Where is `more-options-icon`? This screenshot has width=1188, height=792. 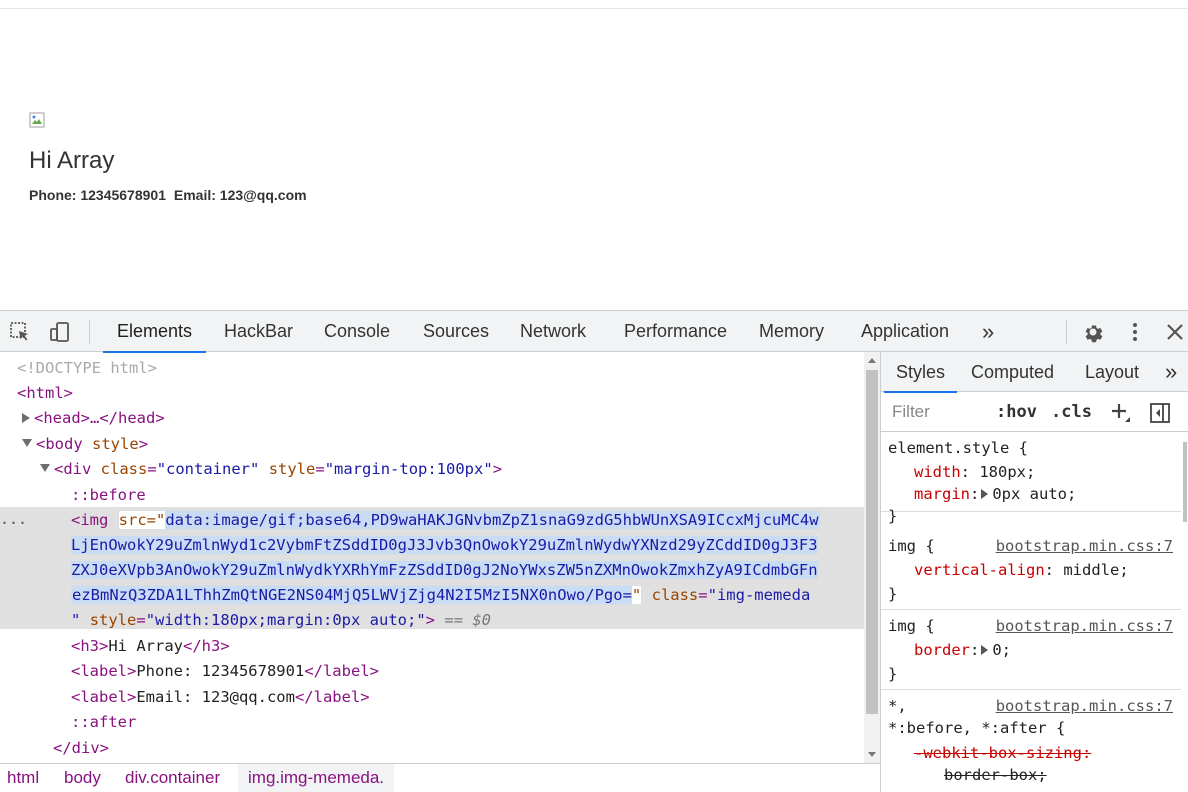
more-options-icon is located at coordinates (1135, 332).